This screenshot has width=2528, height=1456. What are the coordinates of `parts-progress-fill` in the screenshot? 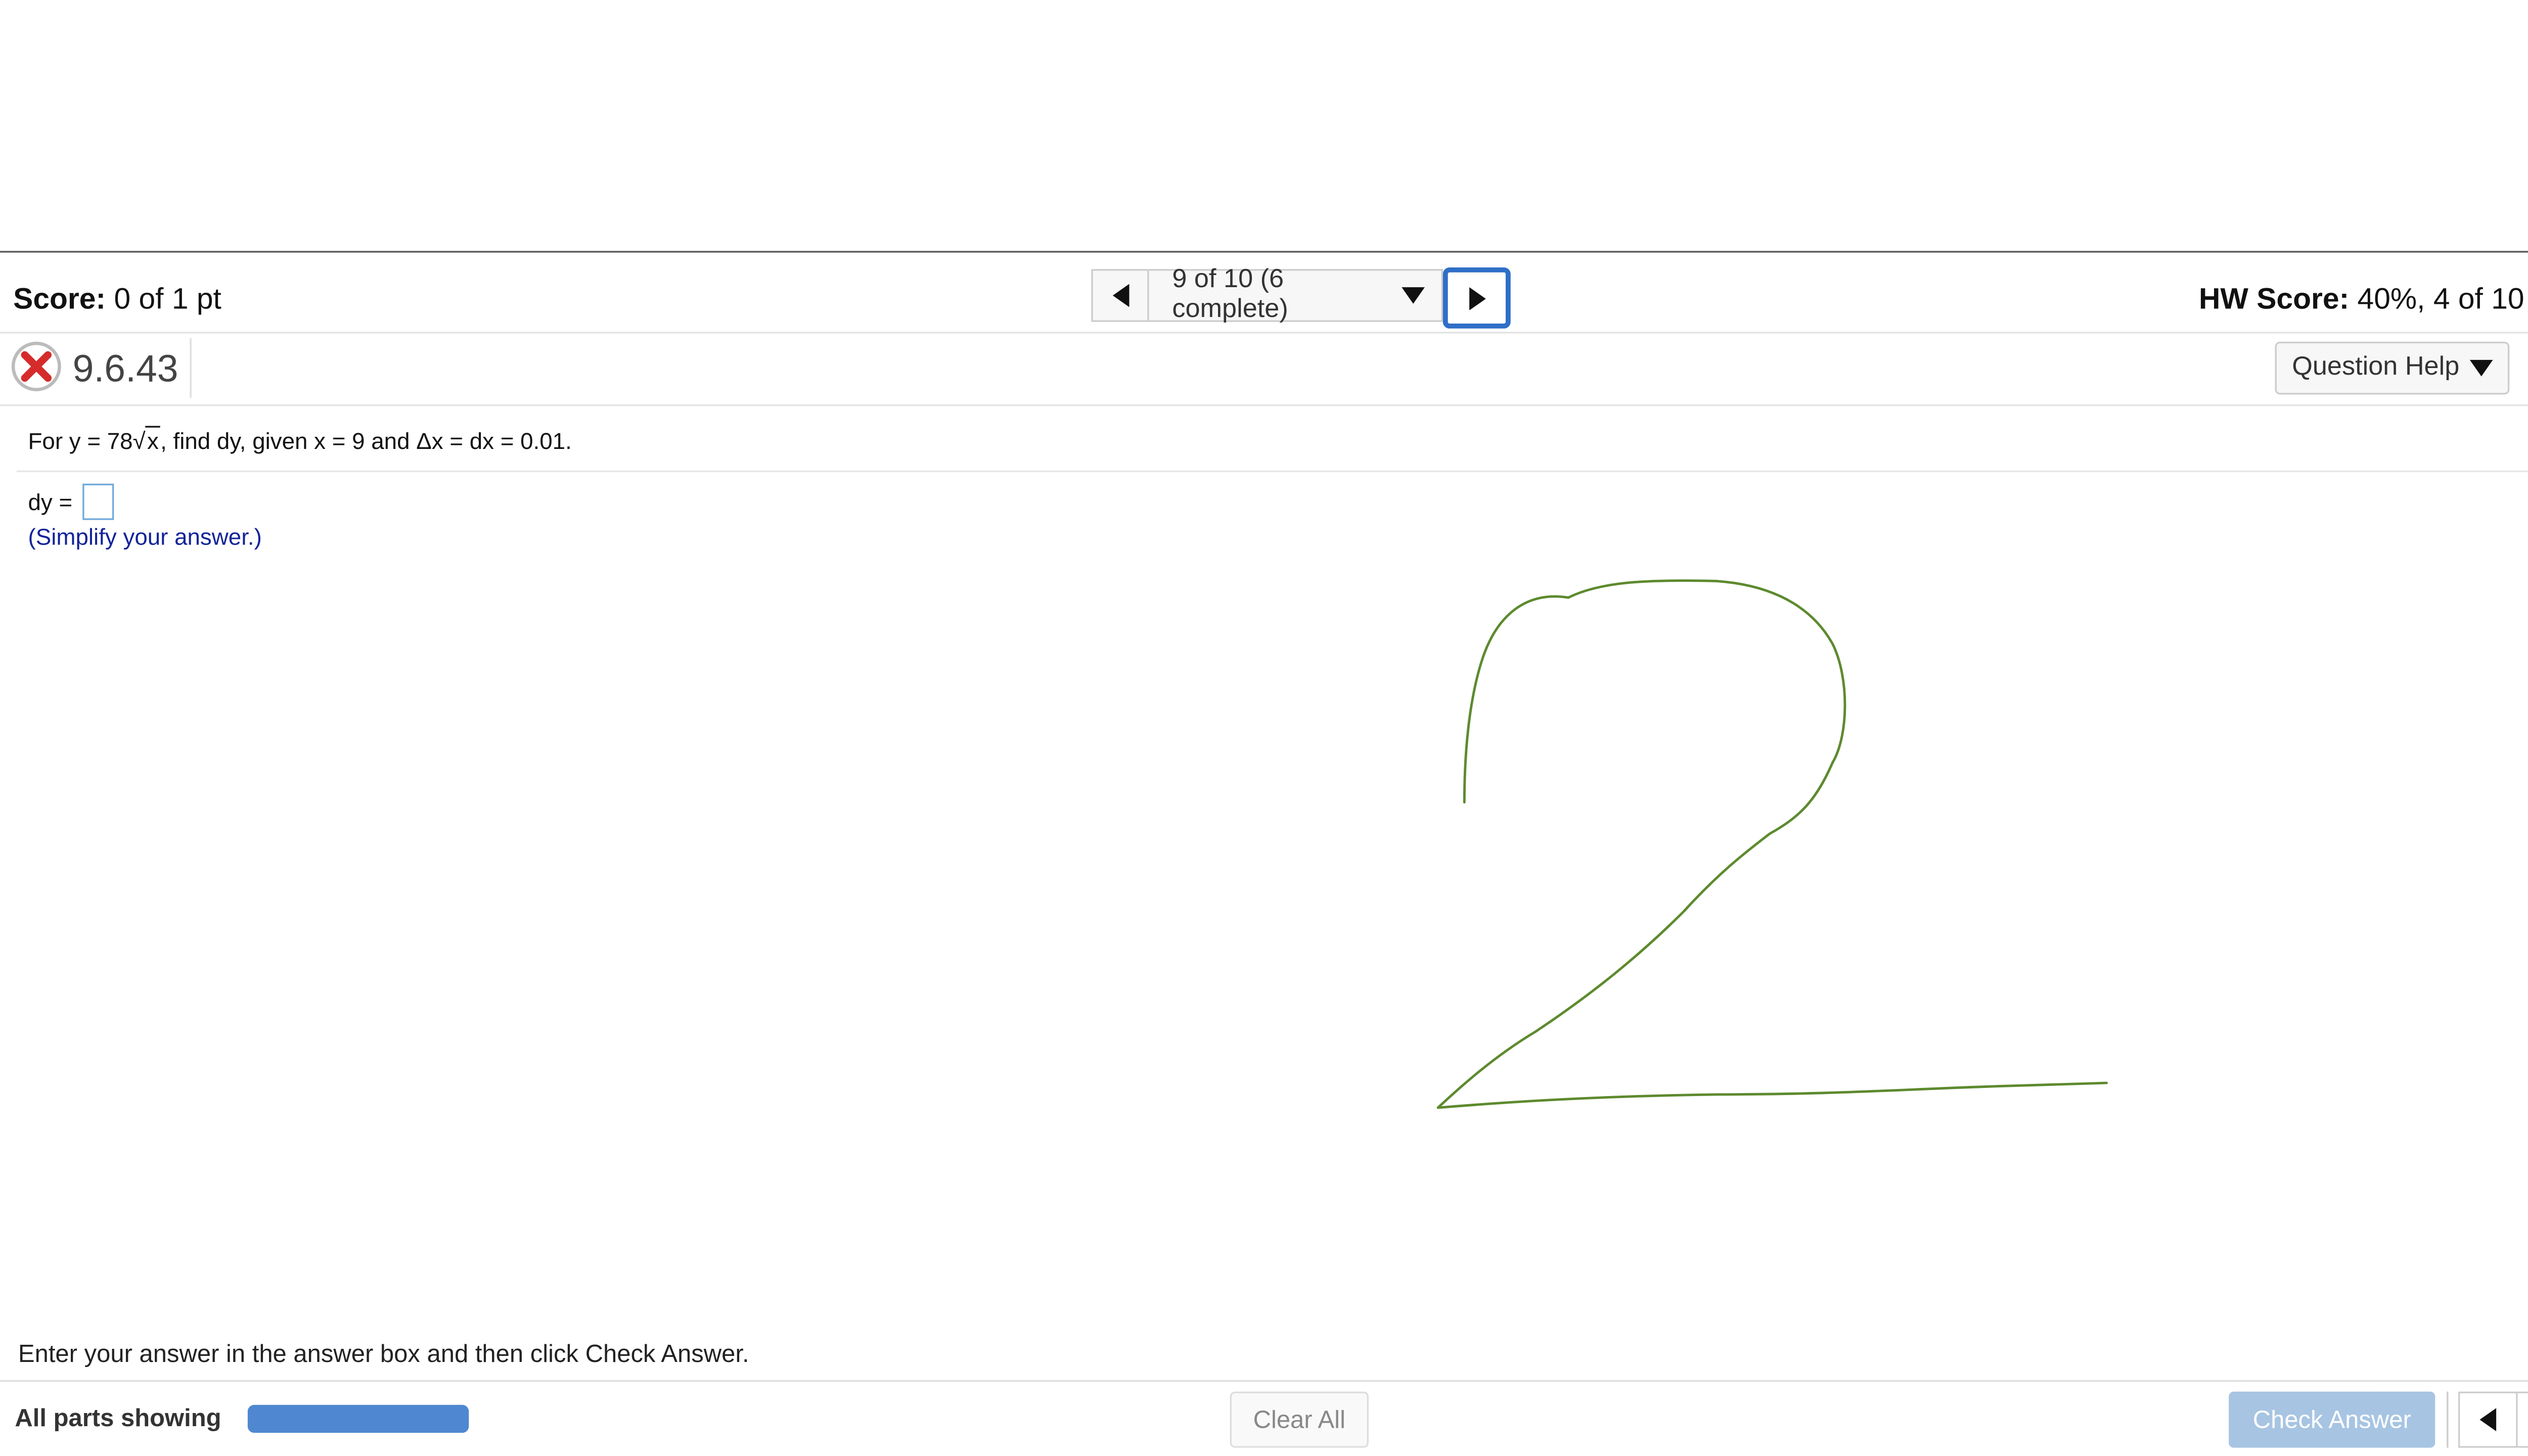 It's located at (358, 1418).